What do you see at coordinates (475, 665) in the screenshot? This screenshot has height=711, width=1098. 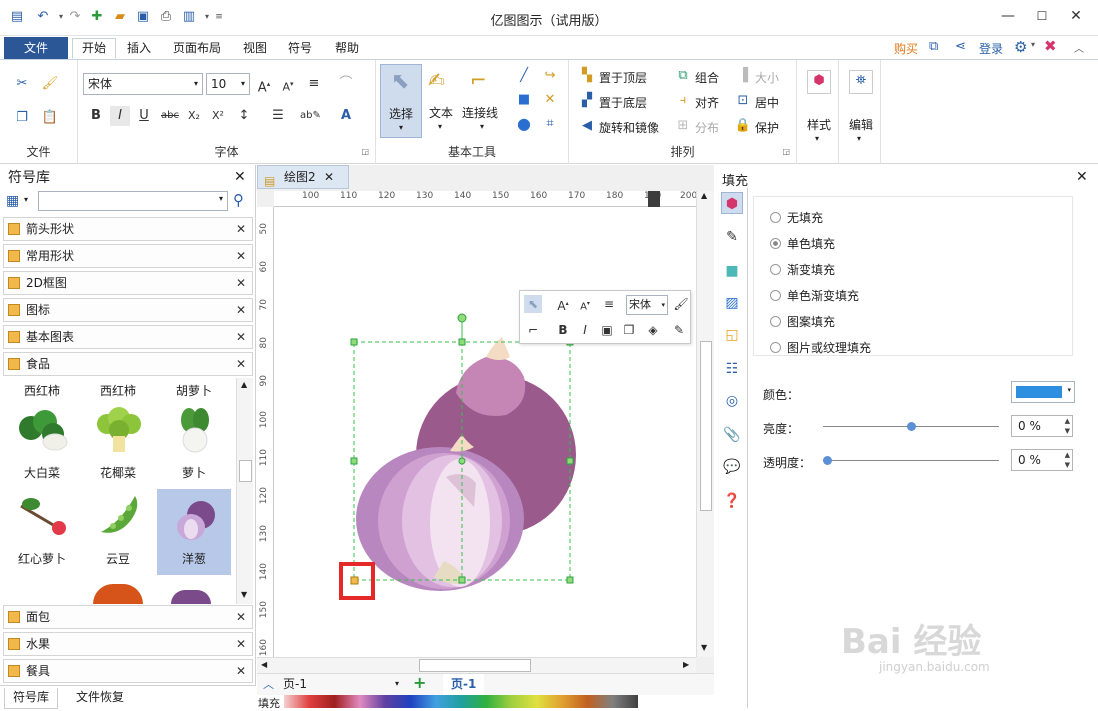 I see `horizontal-scroll-thumb` at bounding box center [475, 665].